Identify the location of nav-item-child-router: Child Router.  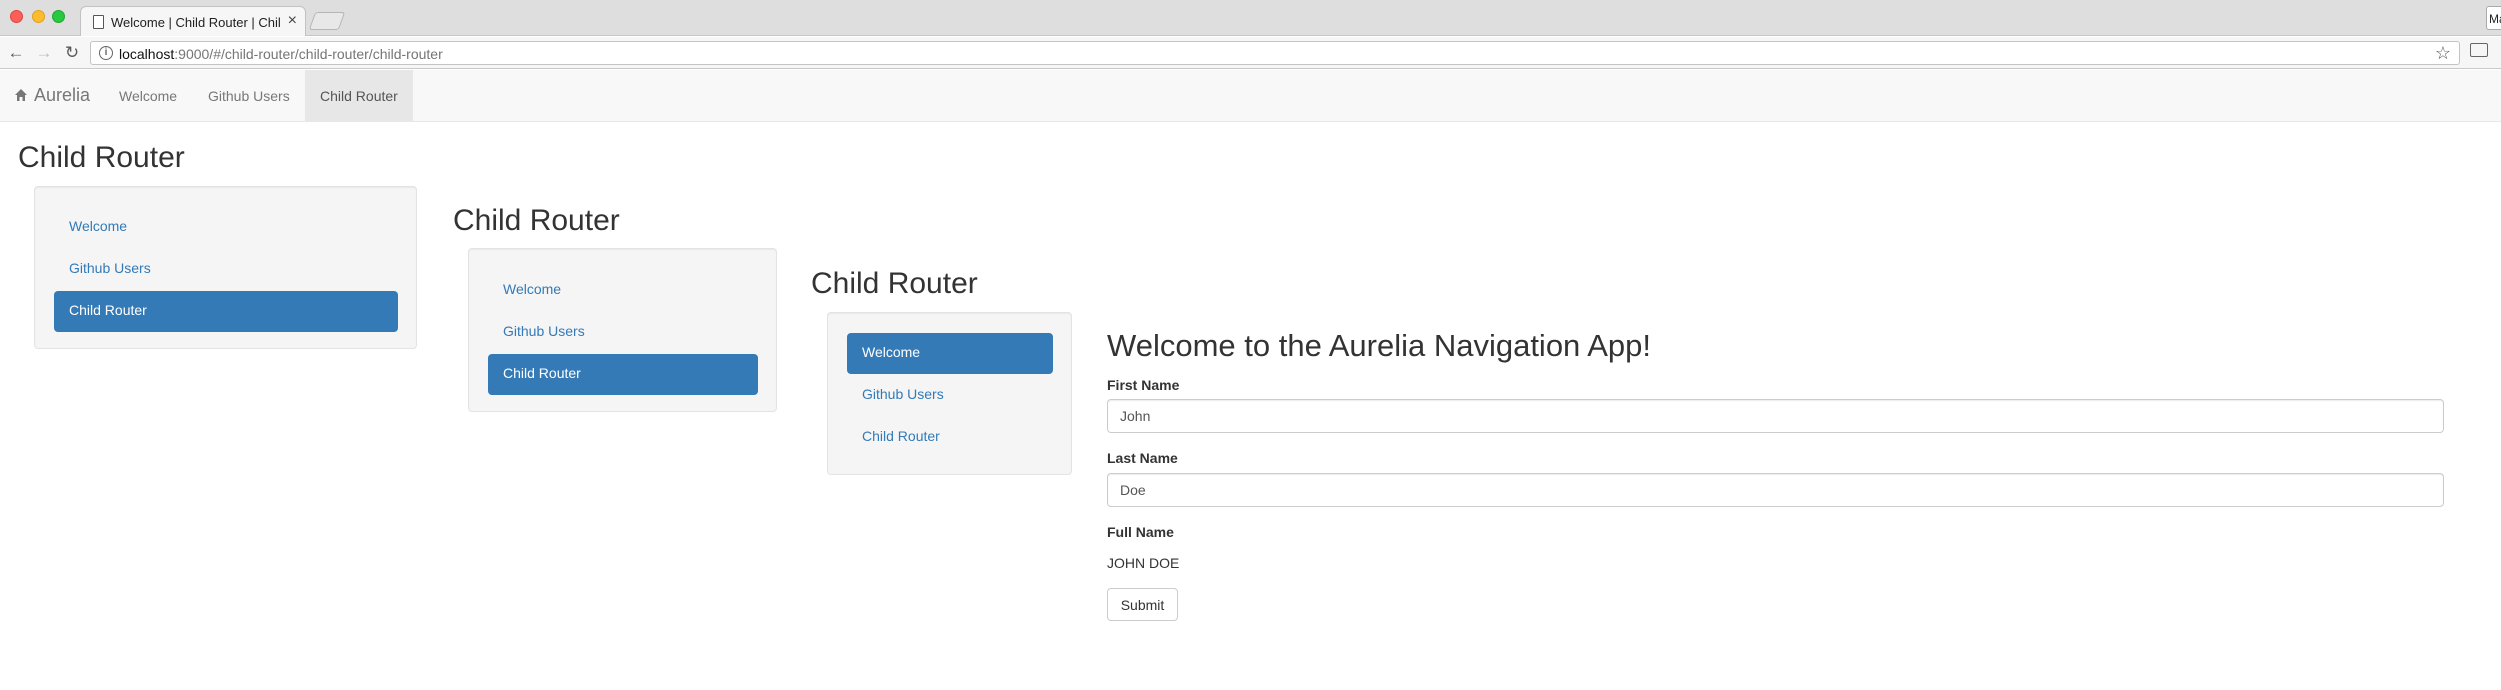
(359, 95).